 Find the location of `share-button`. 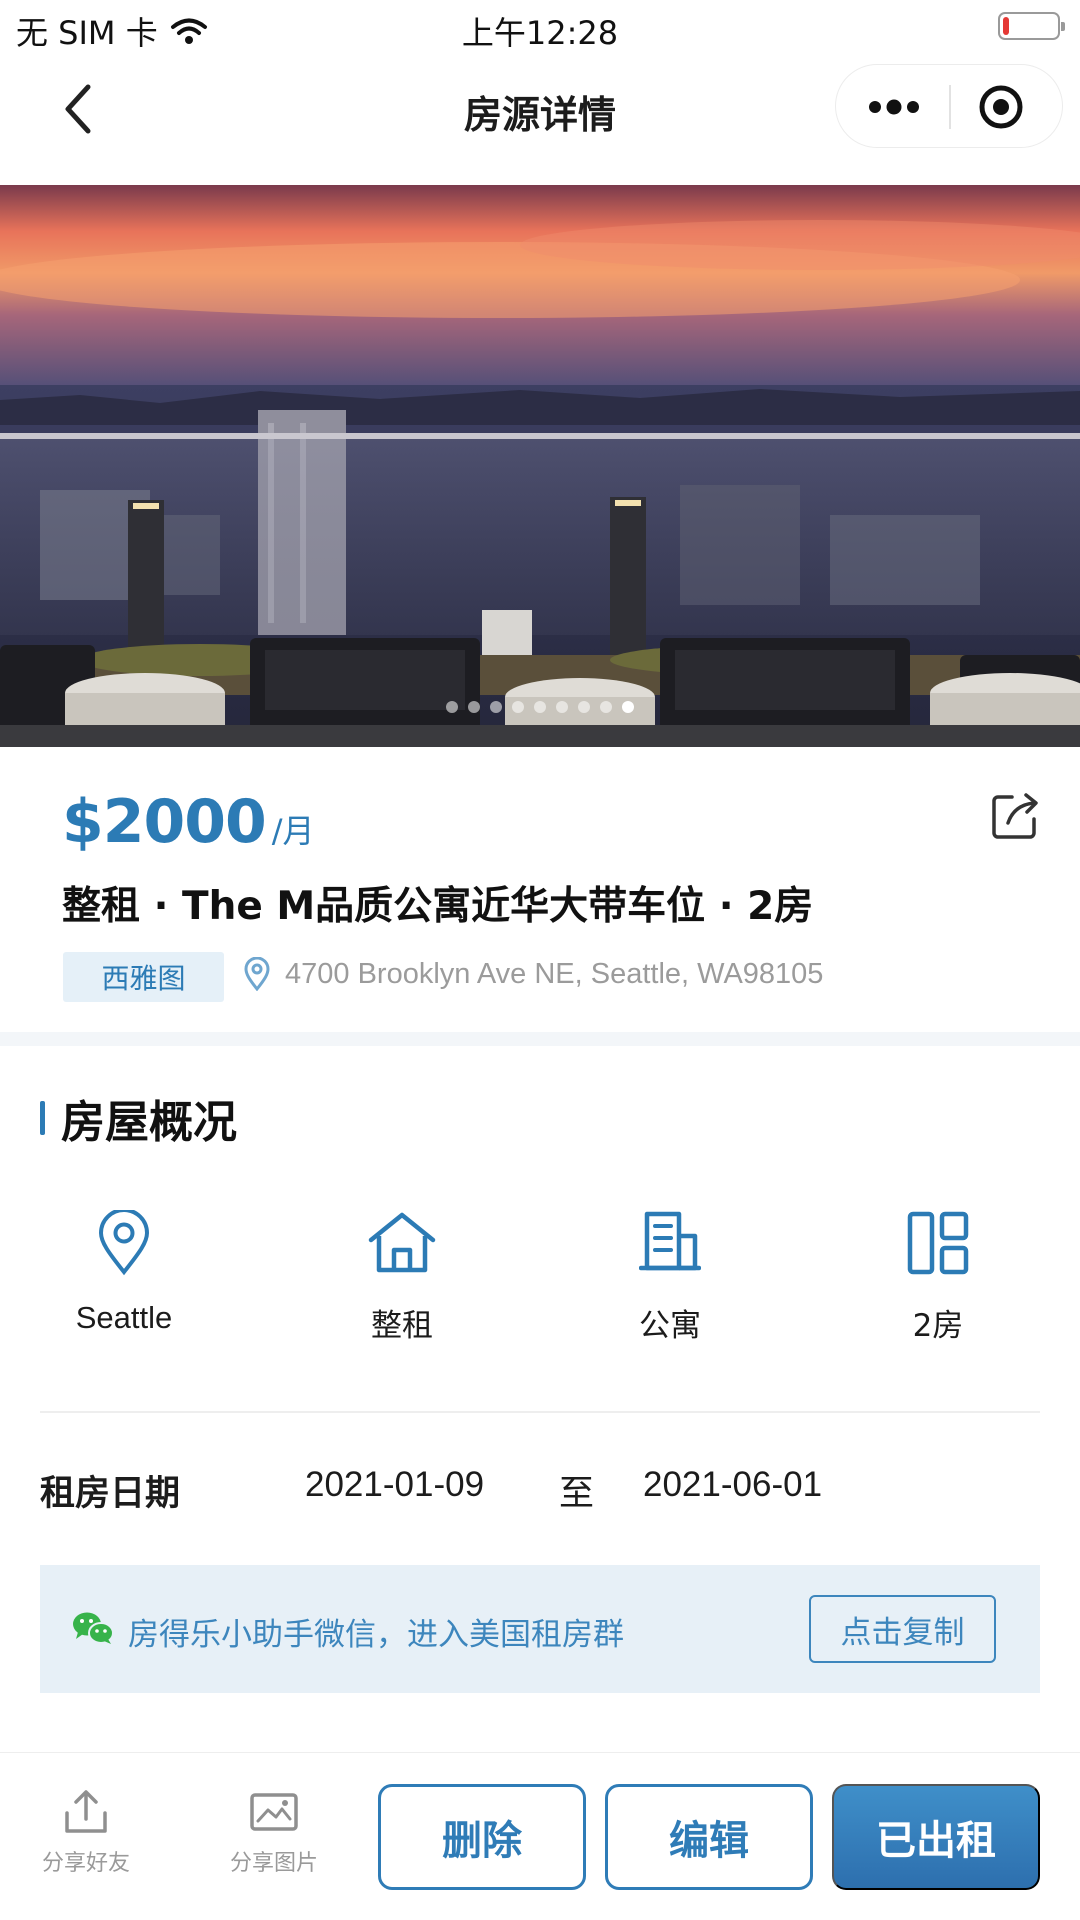

share-button is located at coordinates (1016, 815).